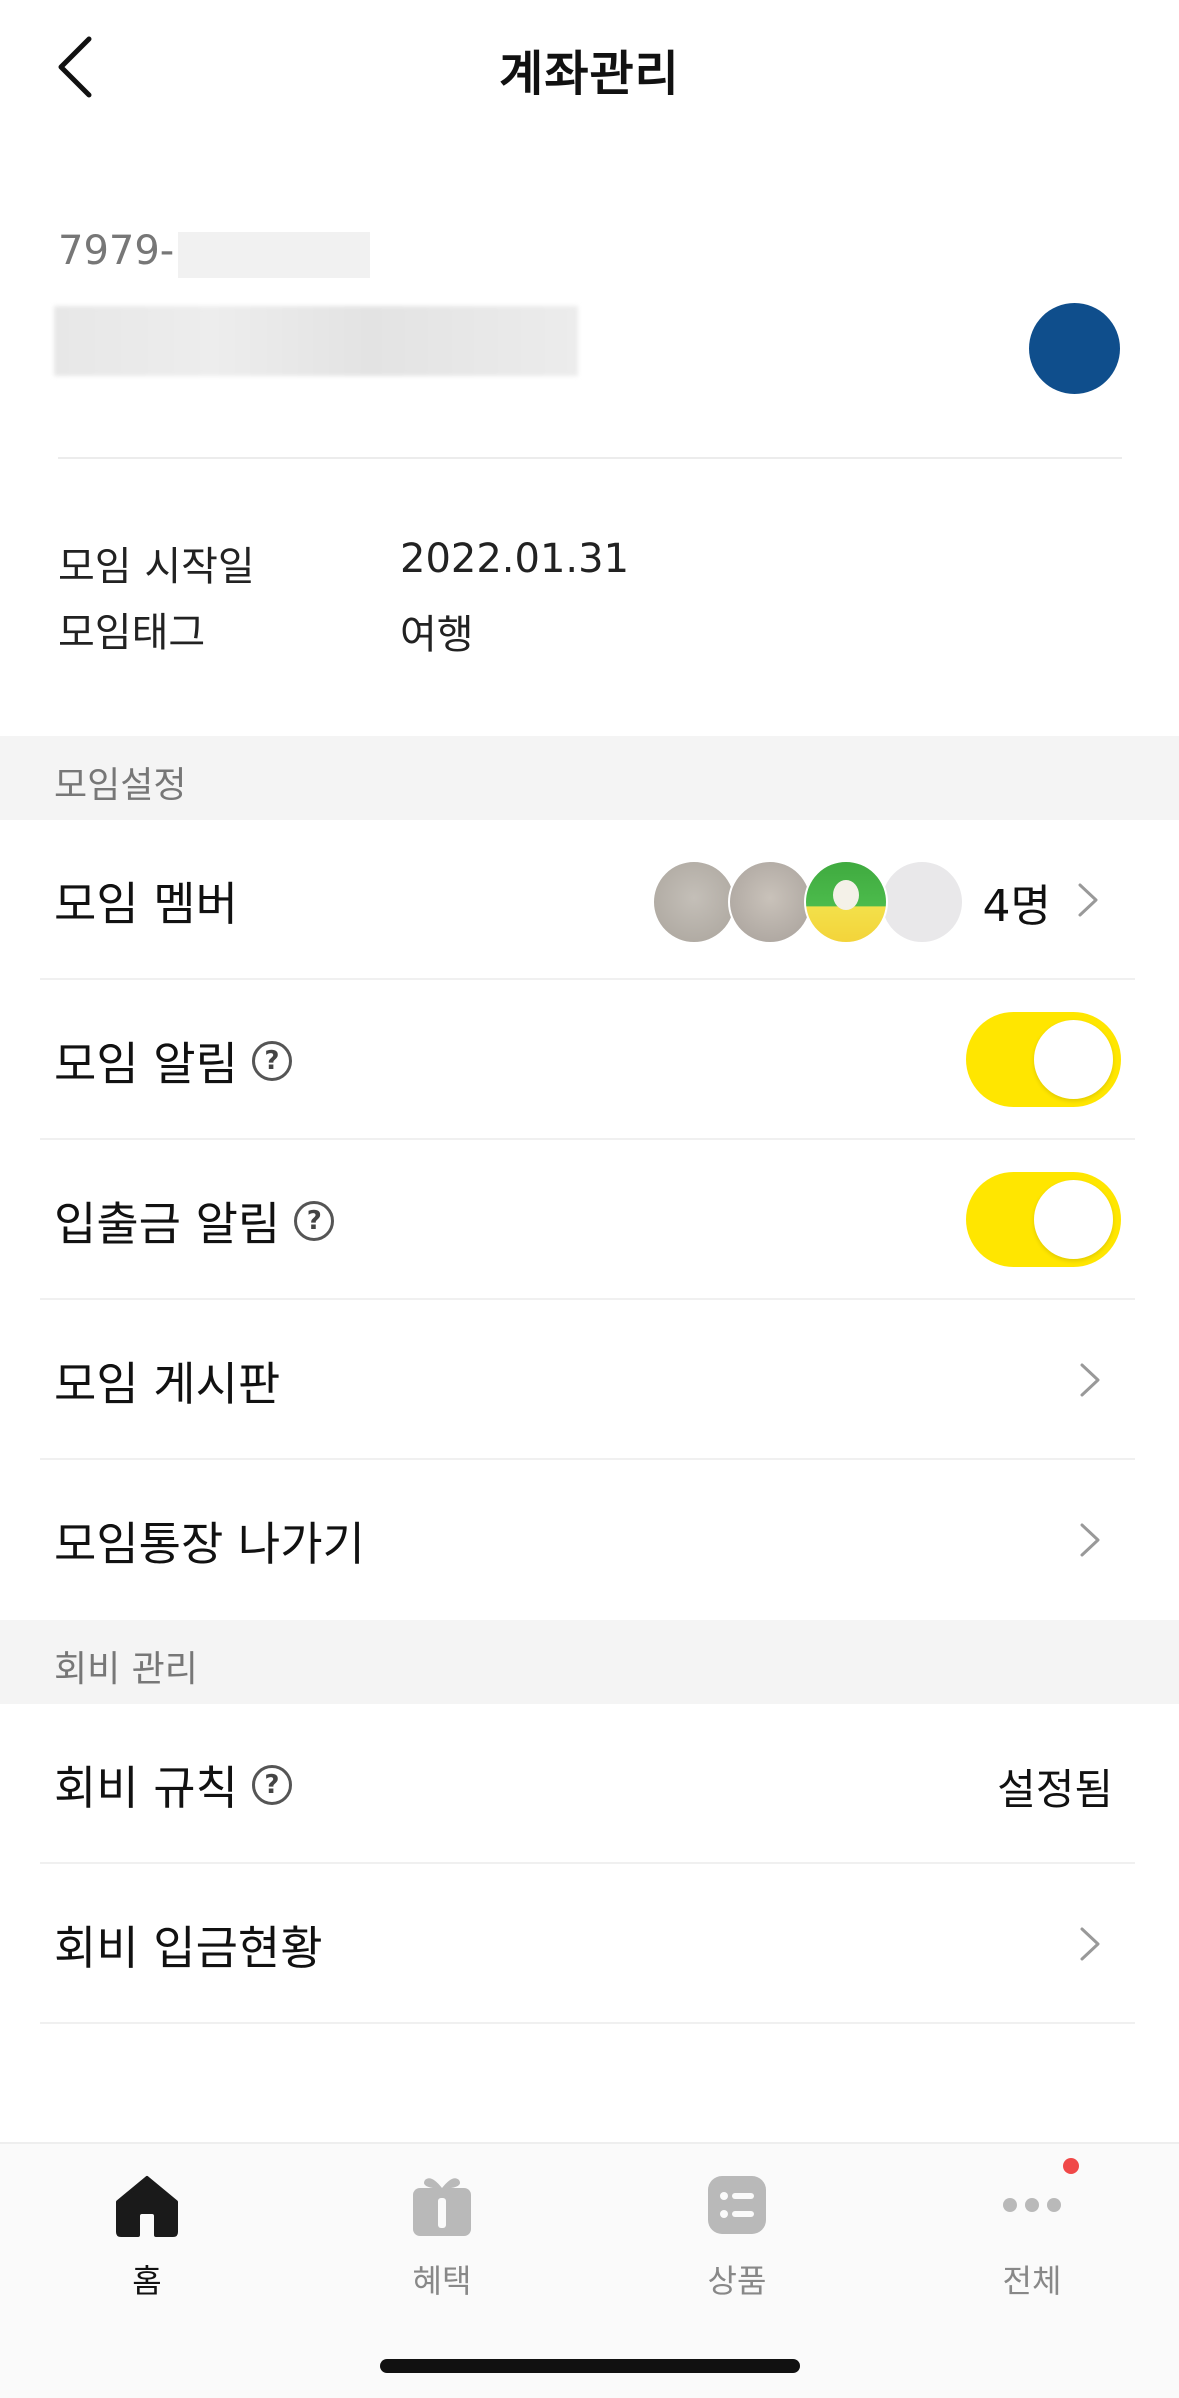 The image size is (1179, 2398). I want to click on transaction-alert-toggle, so click(1043, 1219).